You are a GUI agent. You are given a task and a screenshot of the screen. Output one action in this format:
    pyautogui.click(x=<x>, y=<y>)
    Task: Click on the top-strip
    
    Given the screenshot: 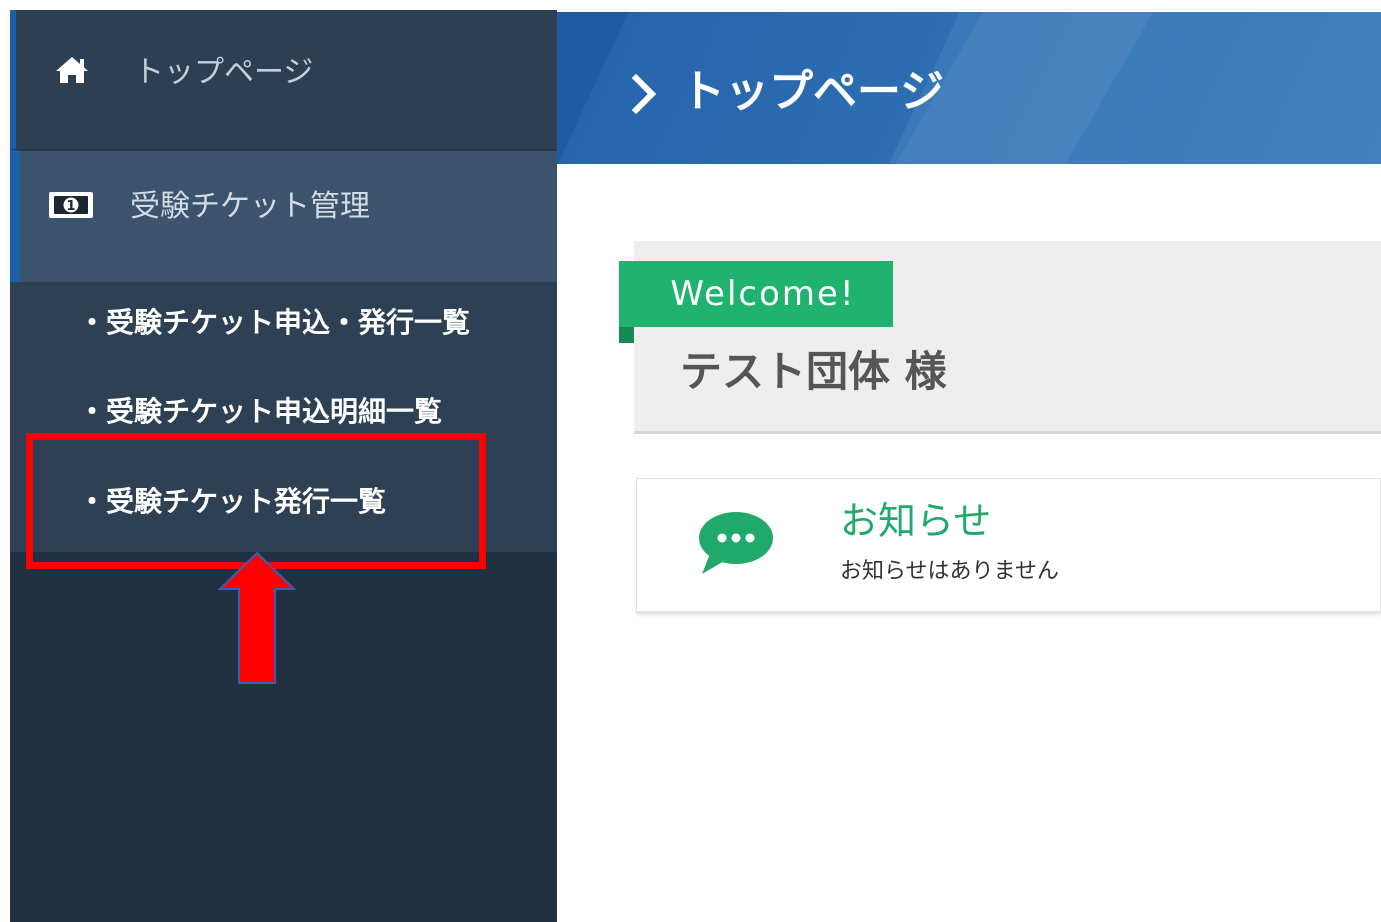 What is the action you would take?
    pyautogui.click(x=969, y=5)
    